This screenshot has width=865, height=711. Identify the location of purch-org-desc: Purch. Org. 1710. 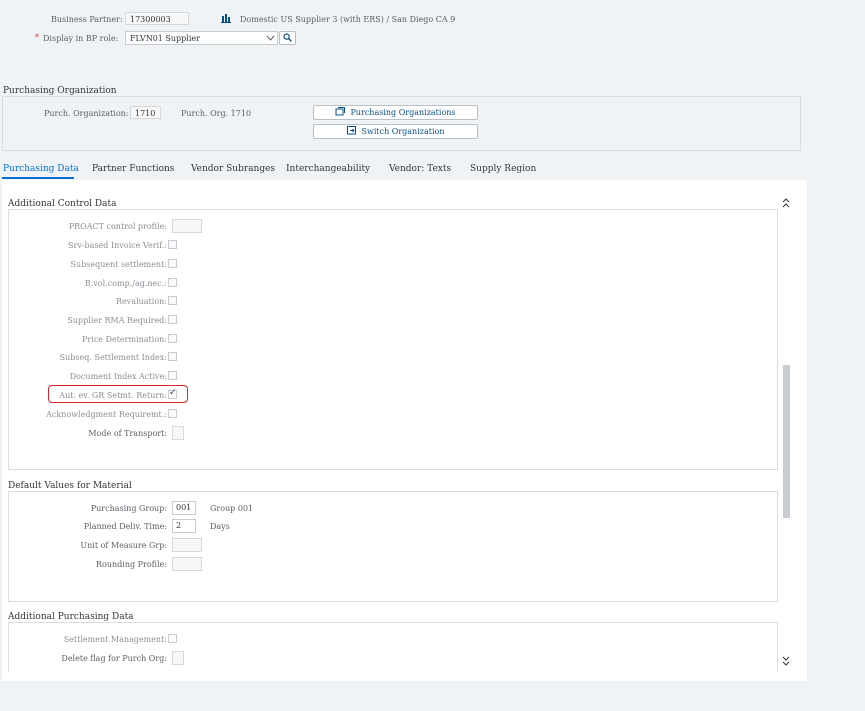
(216, 113).